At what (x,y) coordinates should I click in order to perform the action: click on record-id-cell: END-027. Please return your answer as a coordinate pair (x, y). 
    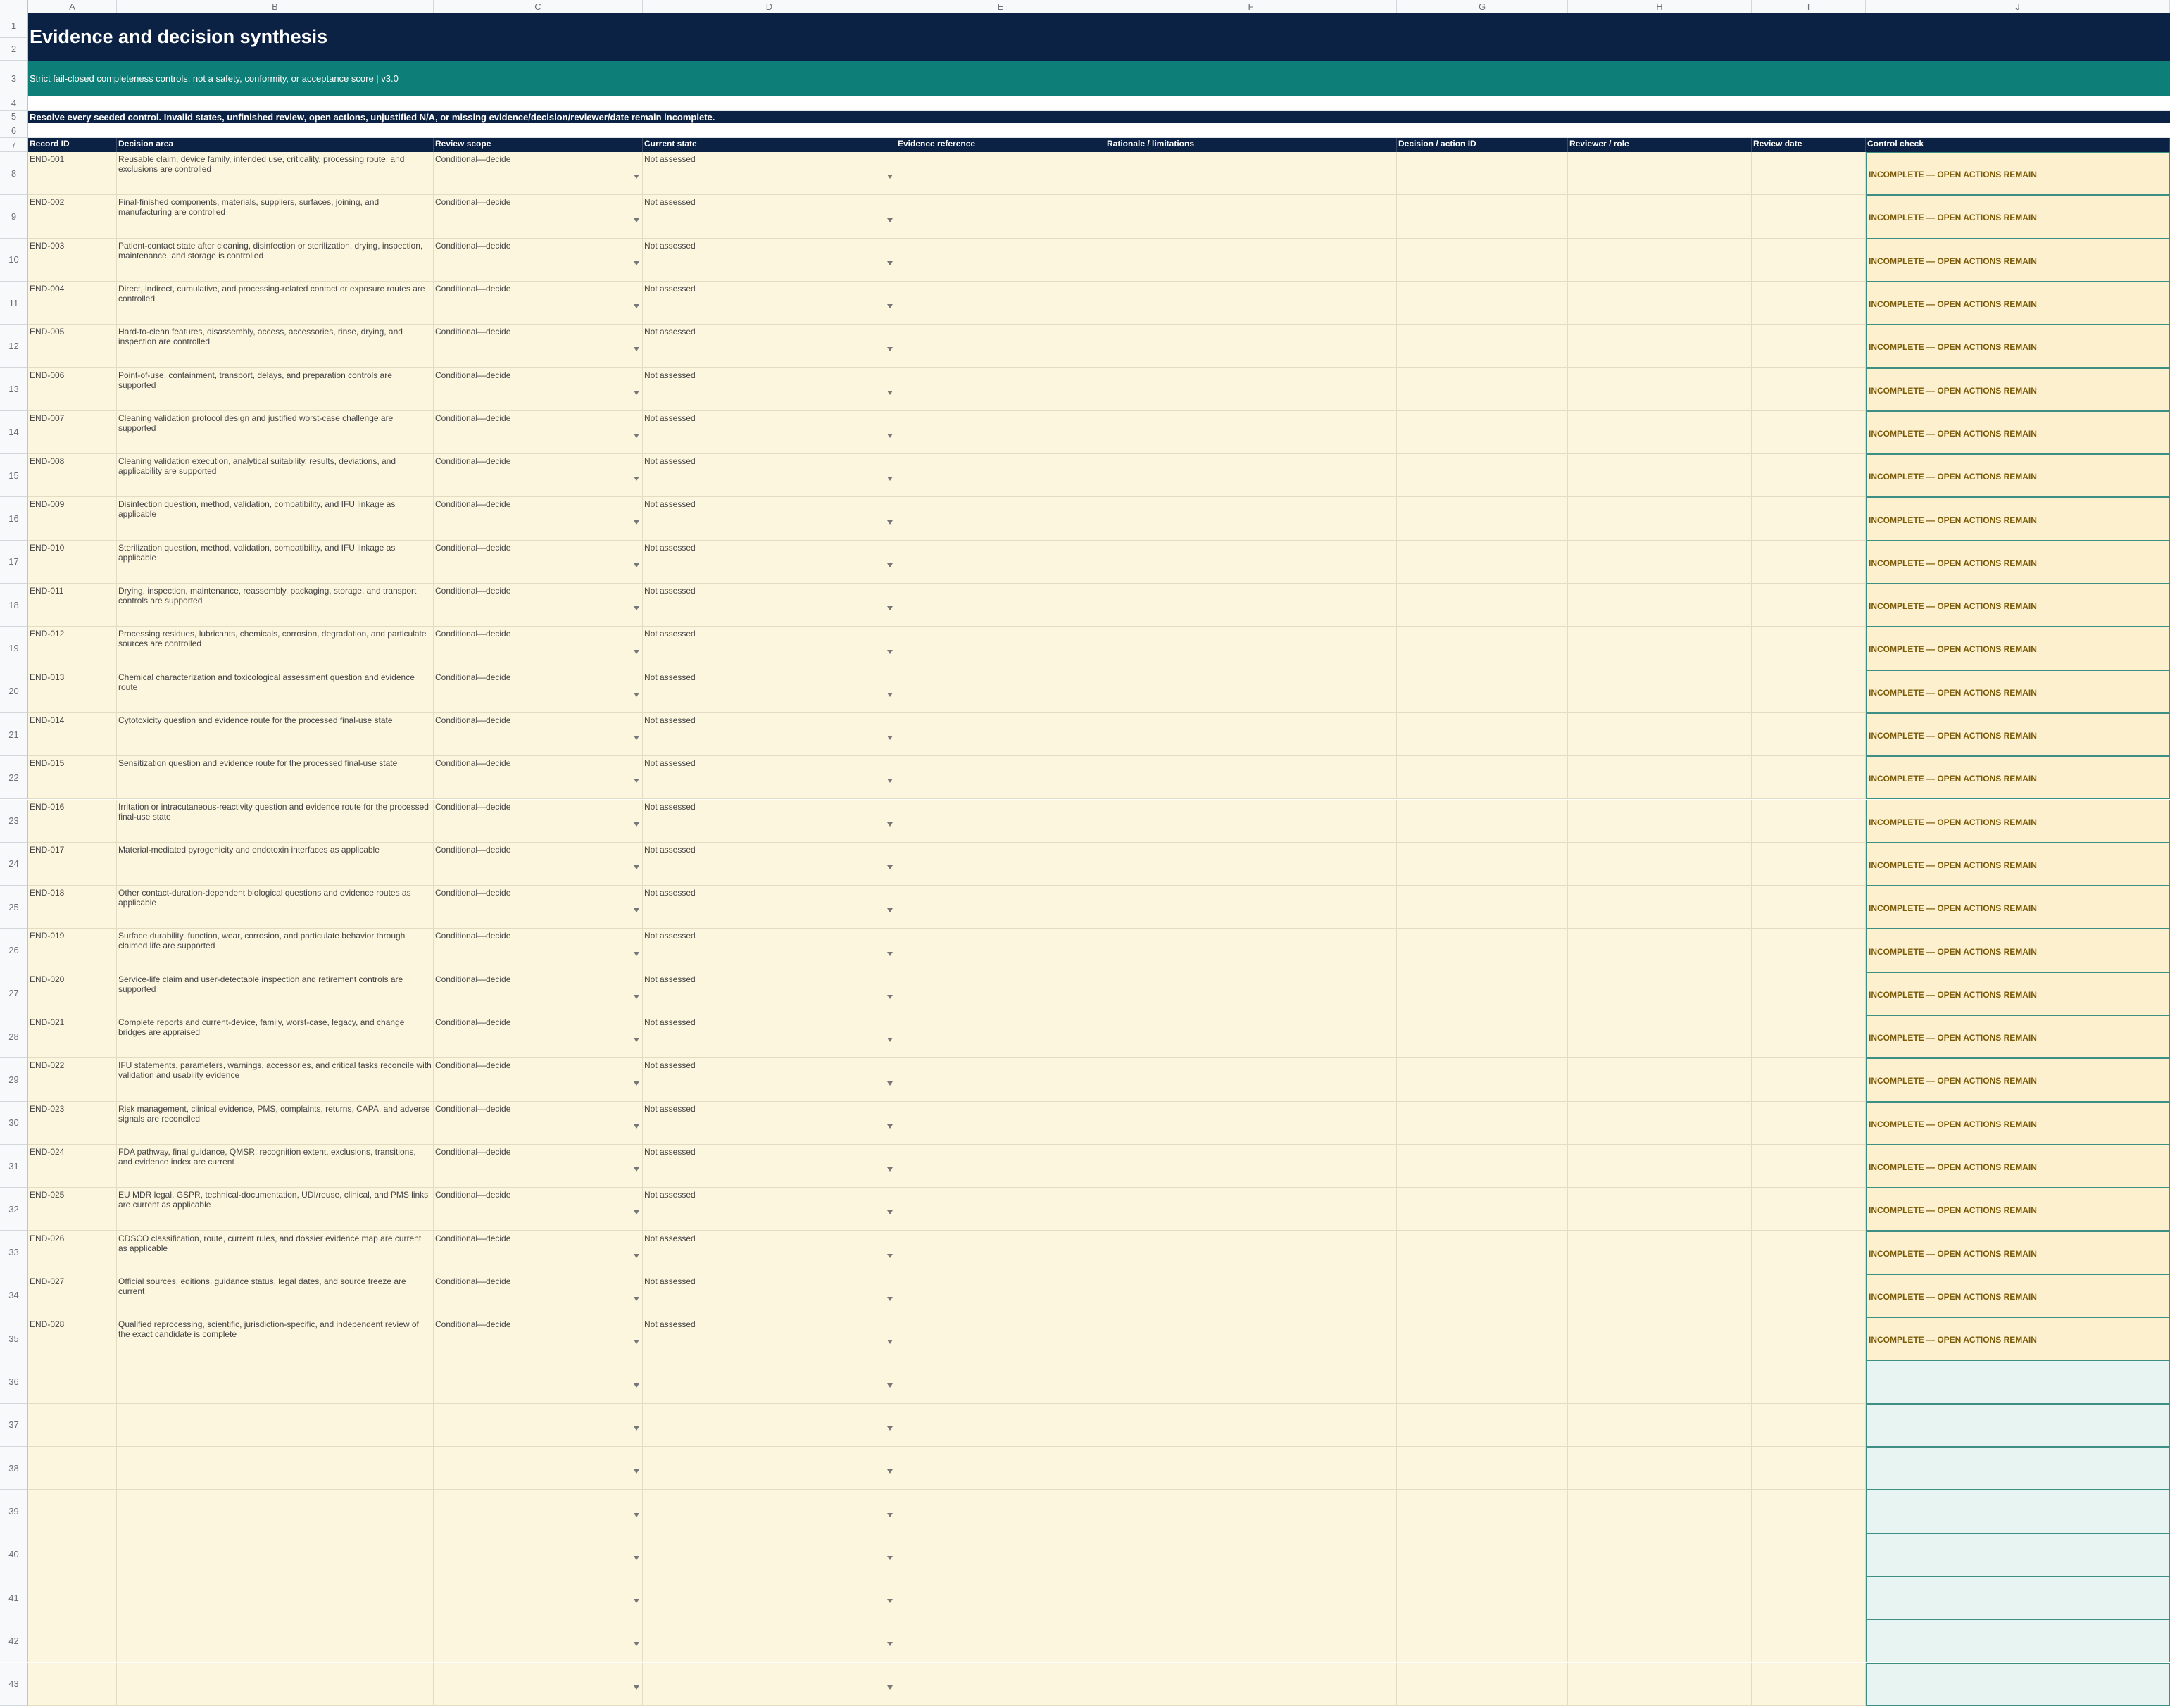
    Looking at the image, I should click on (72, 1296).